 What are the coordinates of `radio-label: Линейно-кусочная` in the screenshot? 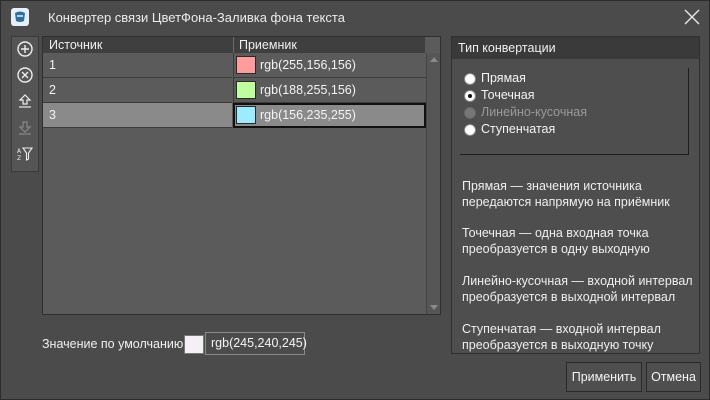 It's located at (534, 112).